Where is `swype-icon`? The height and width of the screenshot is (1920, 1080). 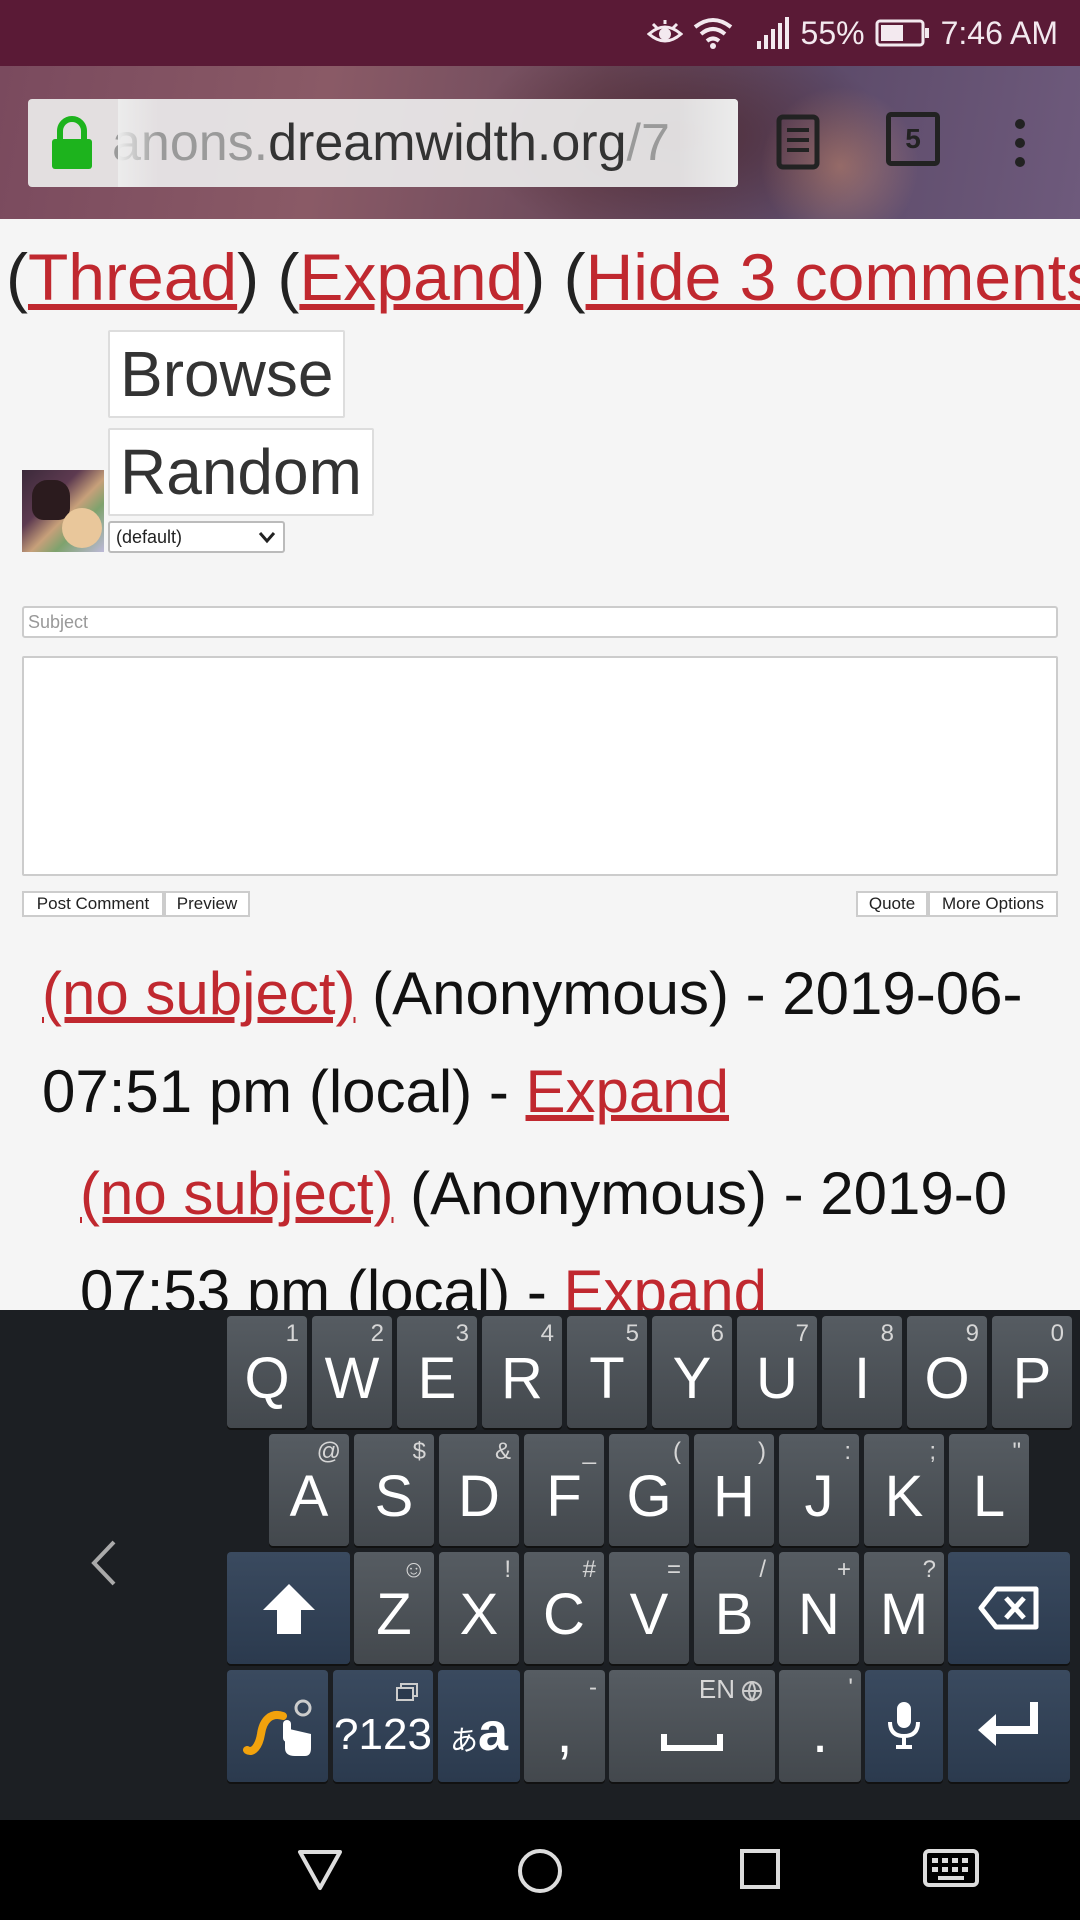
swype-icon is located at coordinates (277, 1727).